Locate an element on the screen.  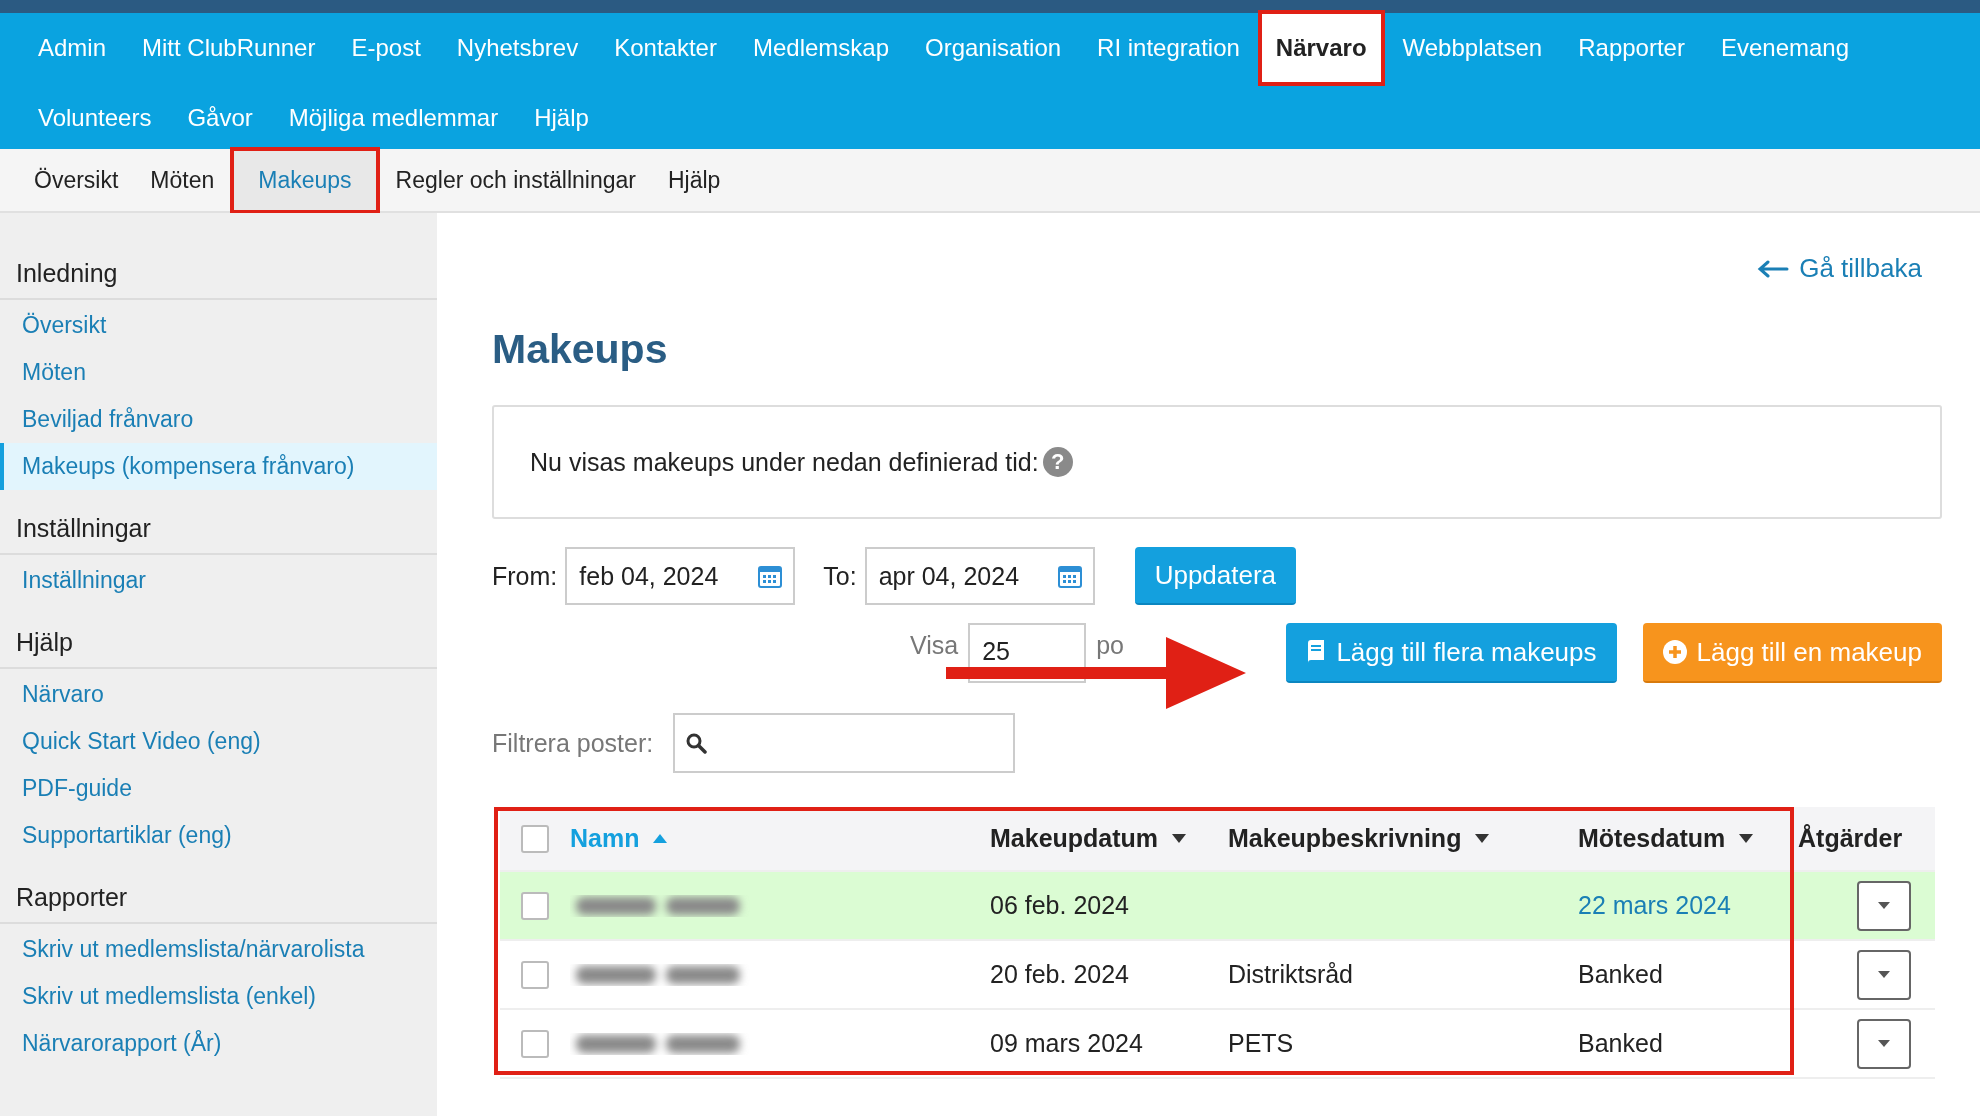
nav-tab: E-post is located at coordinates (386, 48).